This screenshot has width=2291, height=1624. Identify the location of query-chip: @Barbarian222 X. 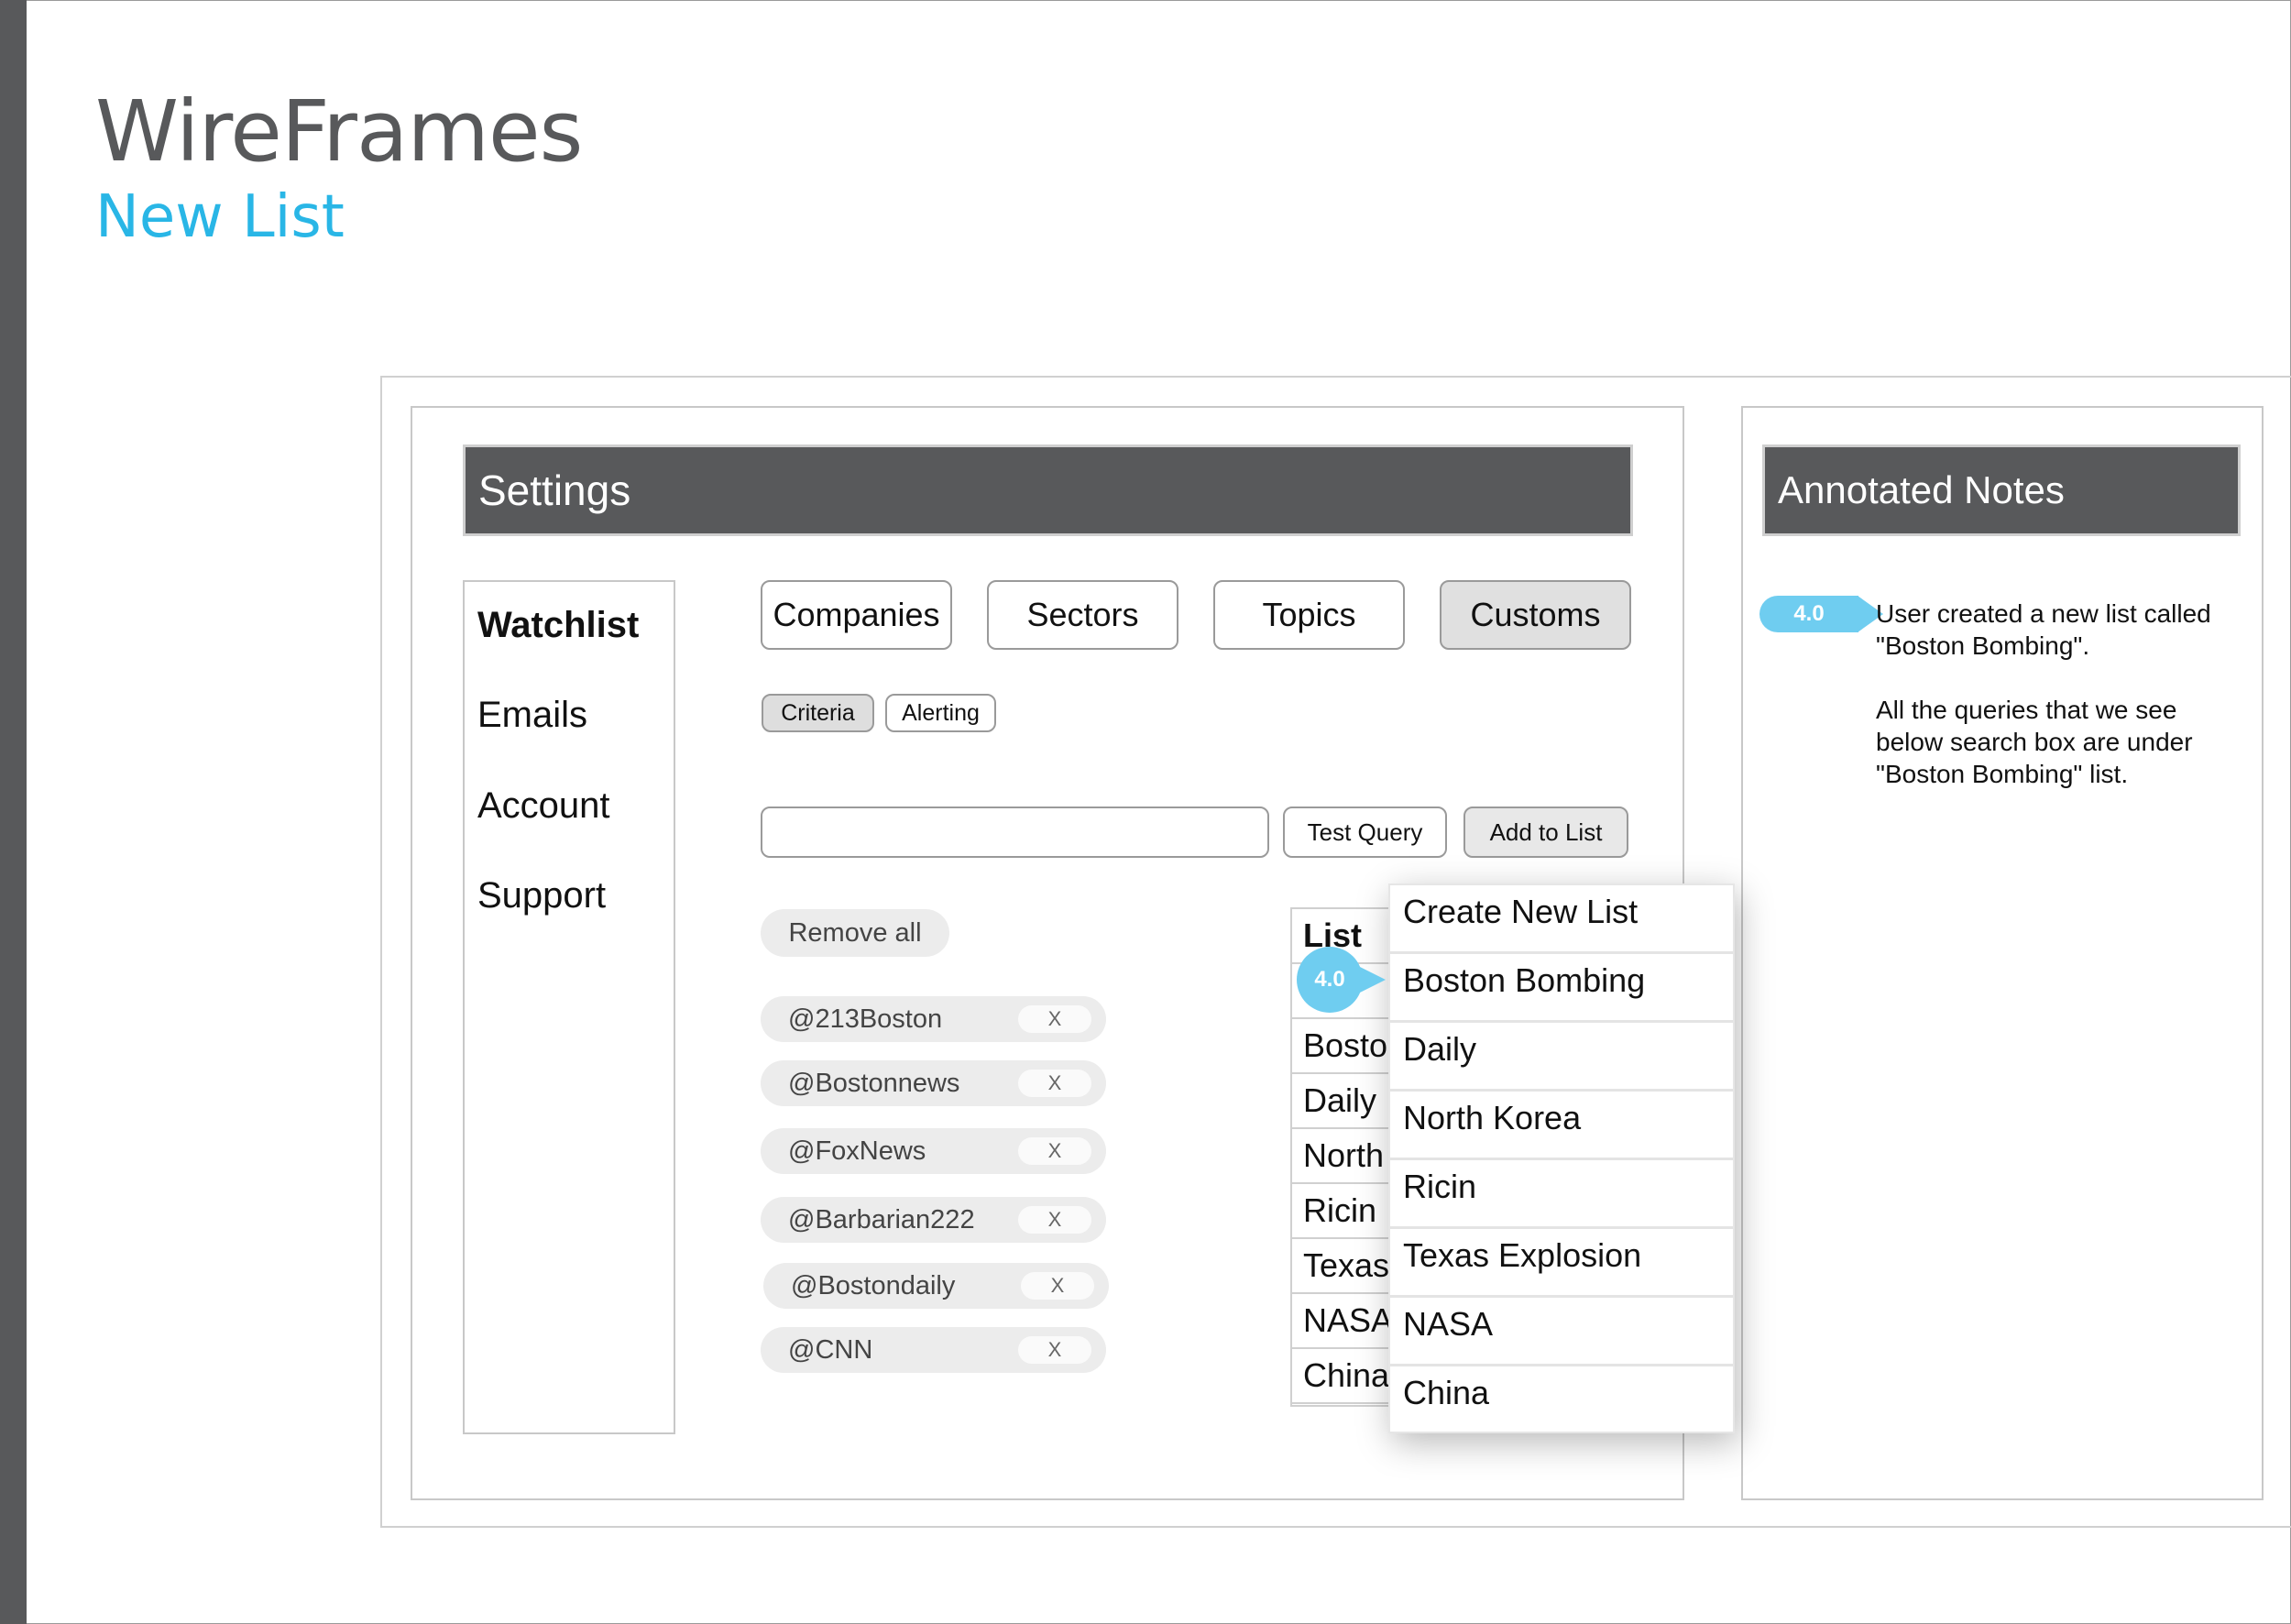
(933, 1220).